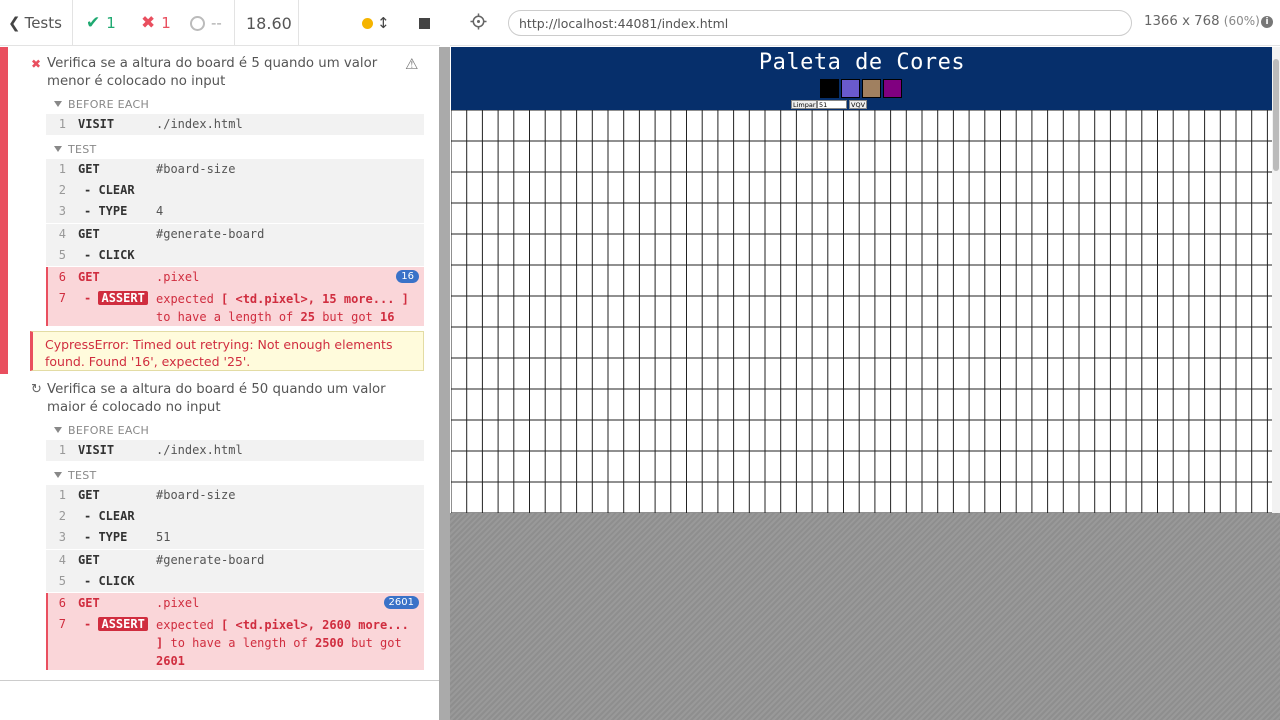 Image resolution: width=1280 pixels, height=720 pixels. Describe the element at coordinates (235, 538) in the screenshot. I see `command-row: 3 - TYPE 51` at that location.